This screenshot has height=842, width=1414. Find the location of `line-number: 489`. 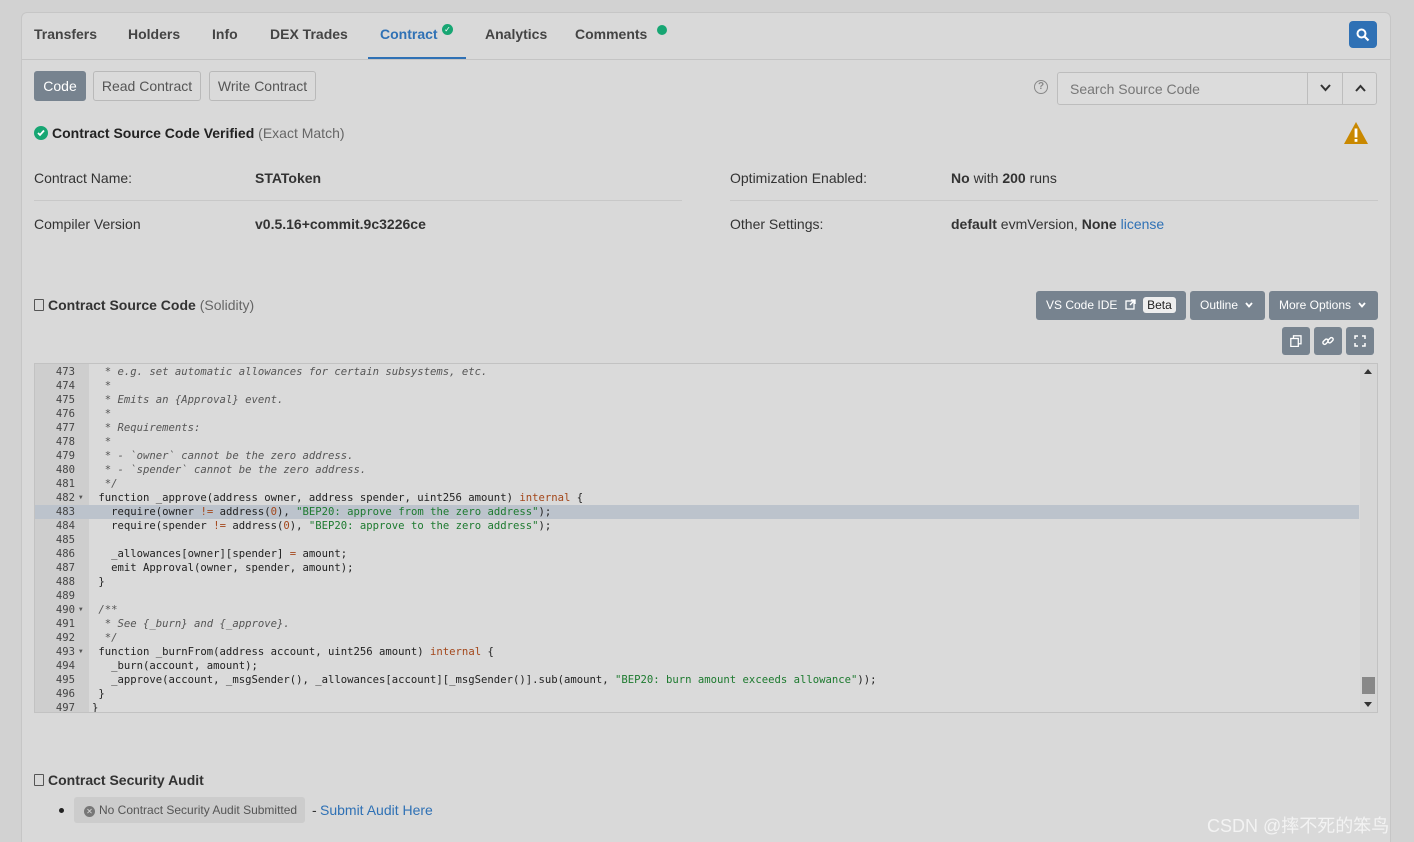

line-number: 489 is located at coordinates (65, 596).